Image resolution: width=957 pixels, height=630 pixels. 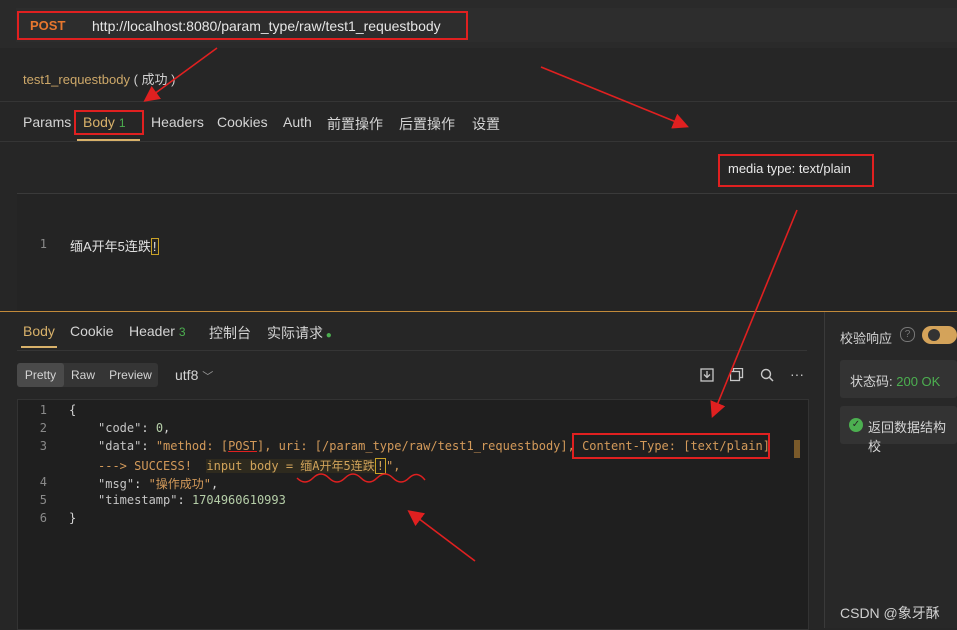 What do you see at coordinates (890, 613) in the screenshot?
I see `watermark: CSDN @象牙酥` at bounding box center [890, 613].